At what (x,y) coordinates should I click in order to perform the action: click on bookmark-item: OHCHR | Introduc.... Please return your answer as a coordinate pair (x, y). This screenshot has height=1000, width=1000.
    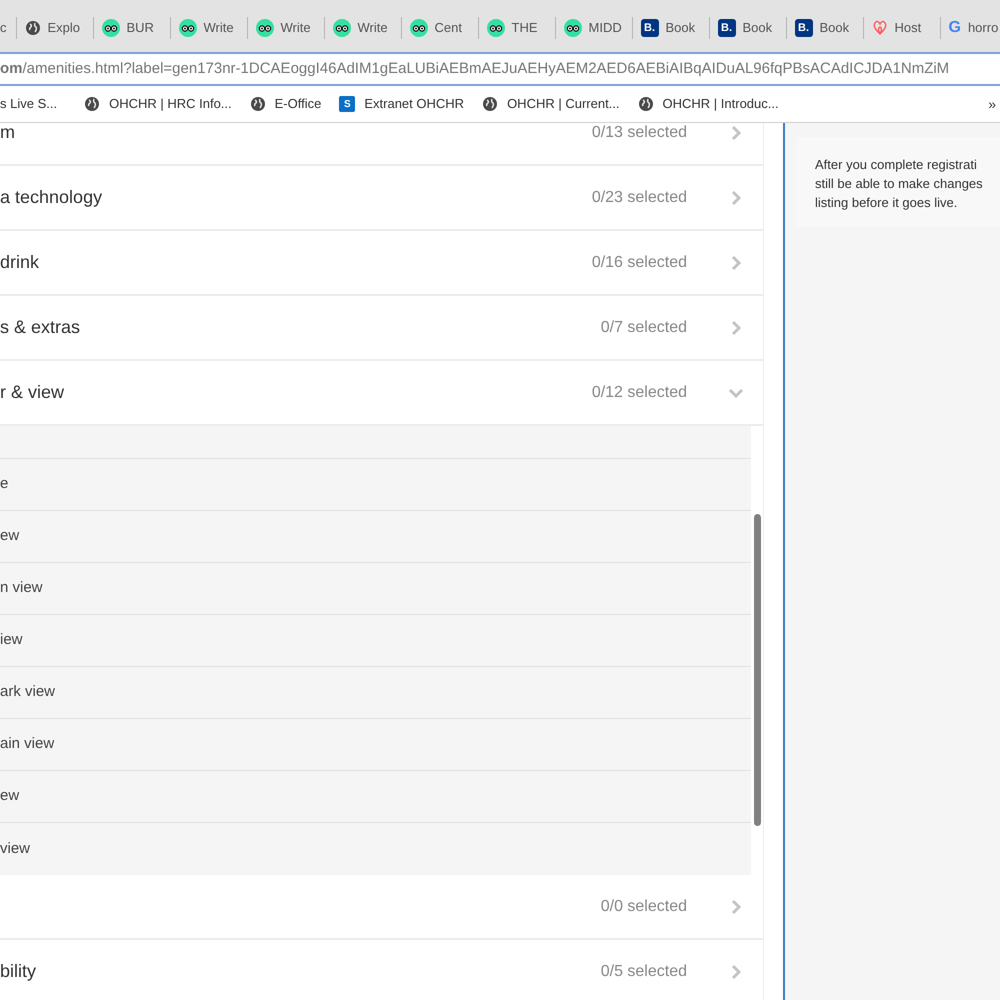
    Looking at the image, I should click on (708, 104).